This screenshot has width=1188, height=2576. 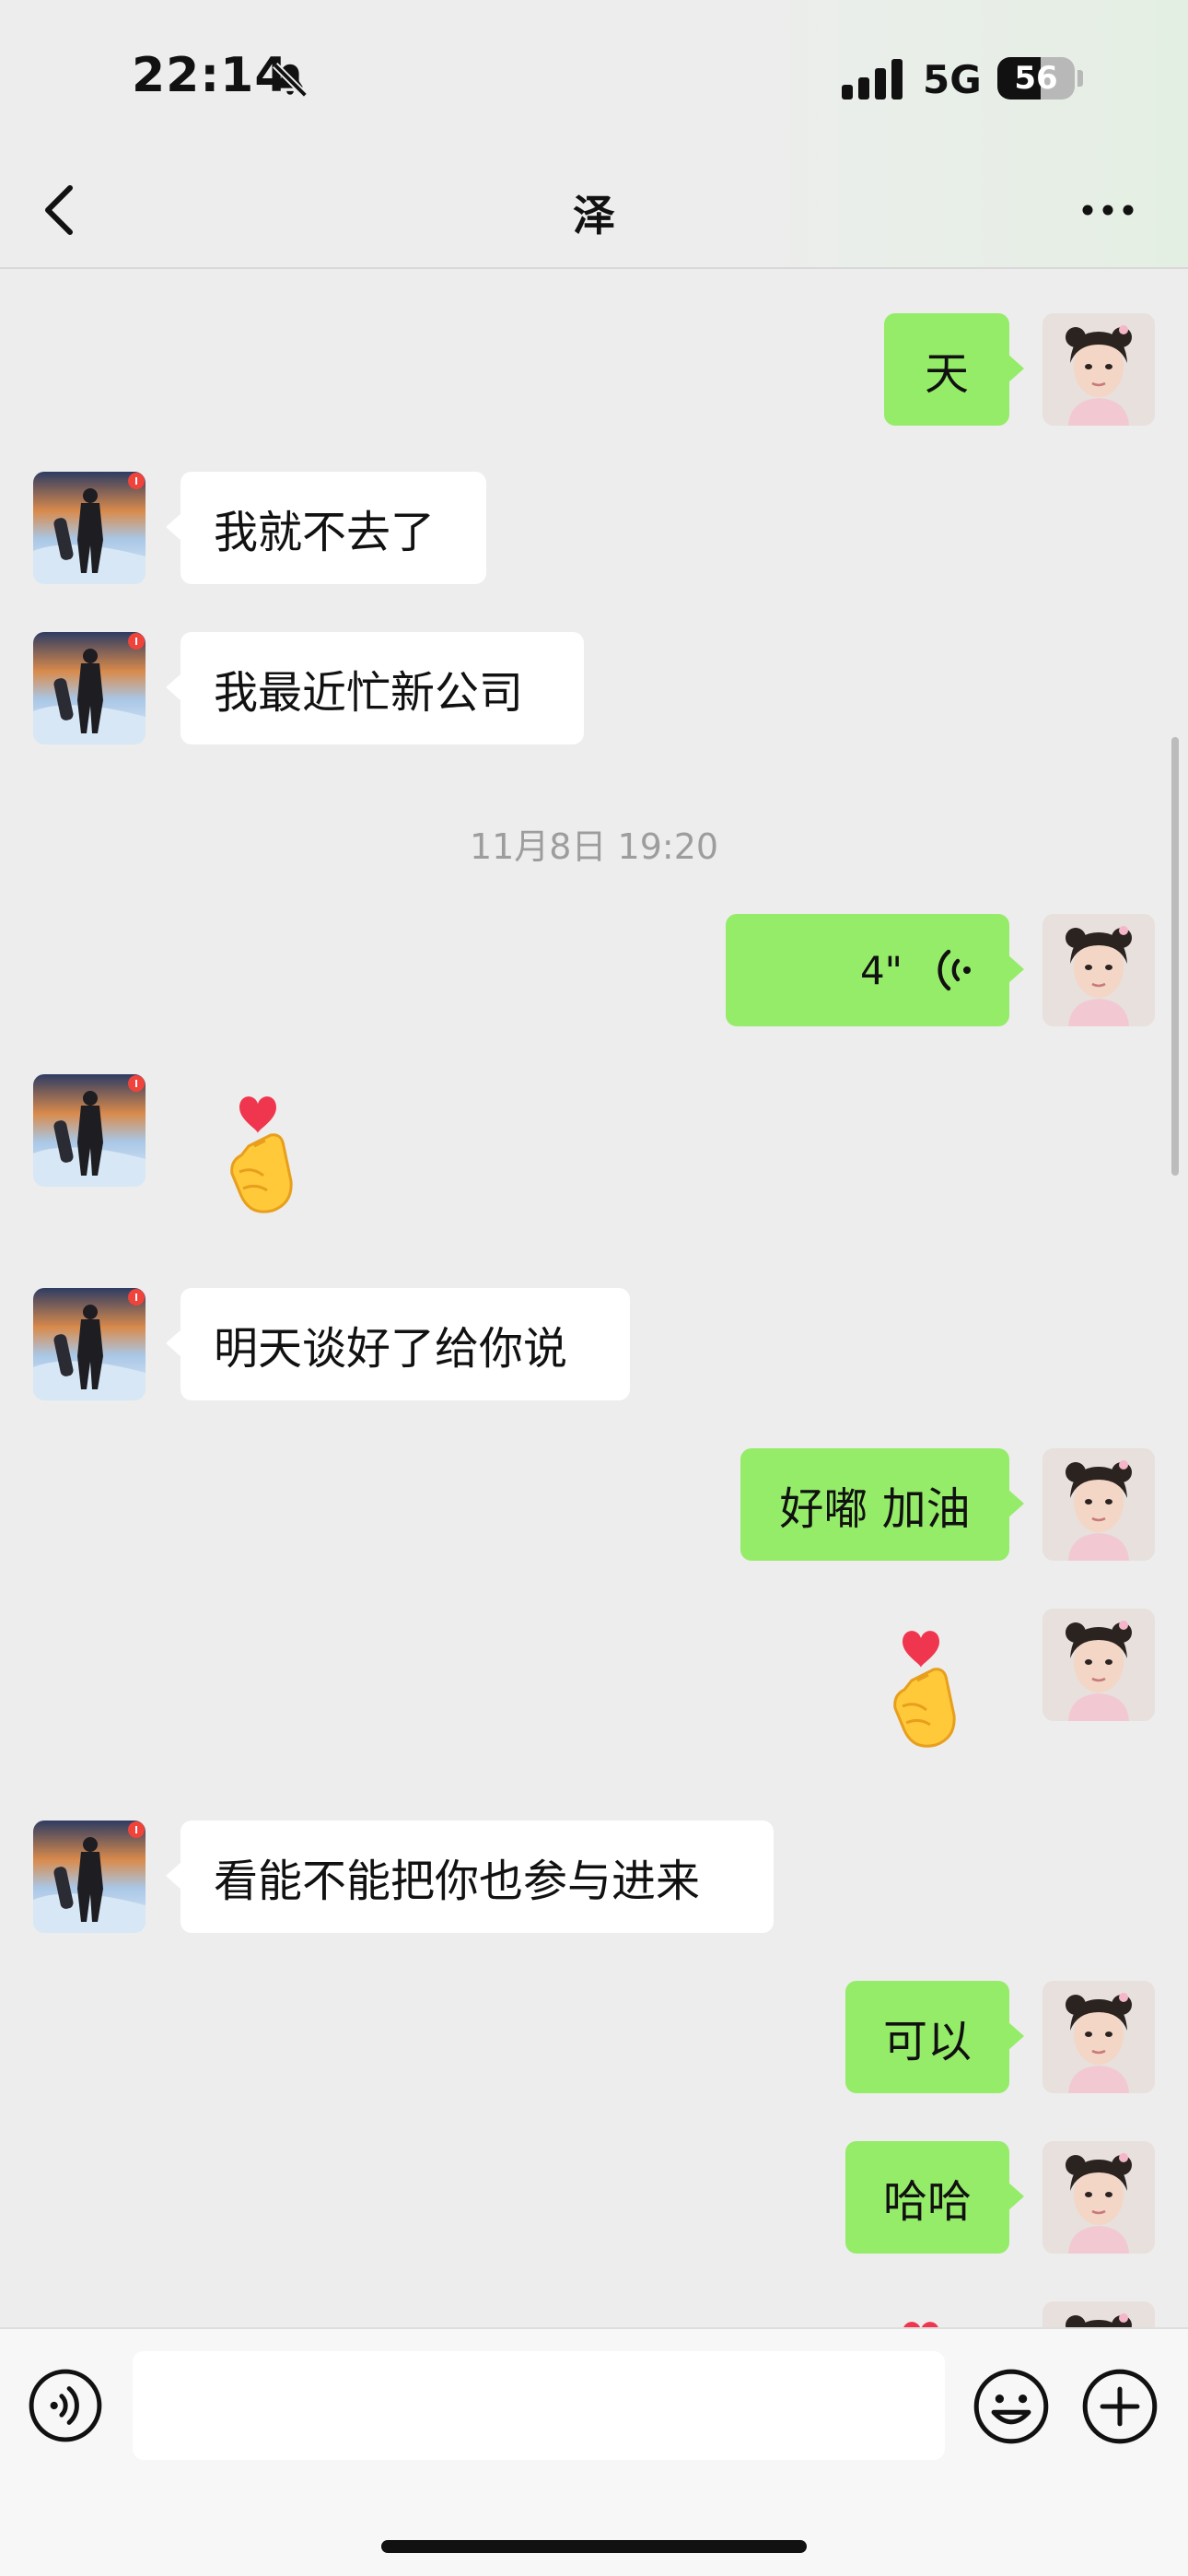 I want to click on battery-icon: 56, so click(x=1036, y=78).